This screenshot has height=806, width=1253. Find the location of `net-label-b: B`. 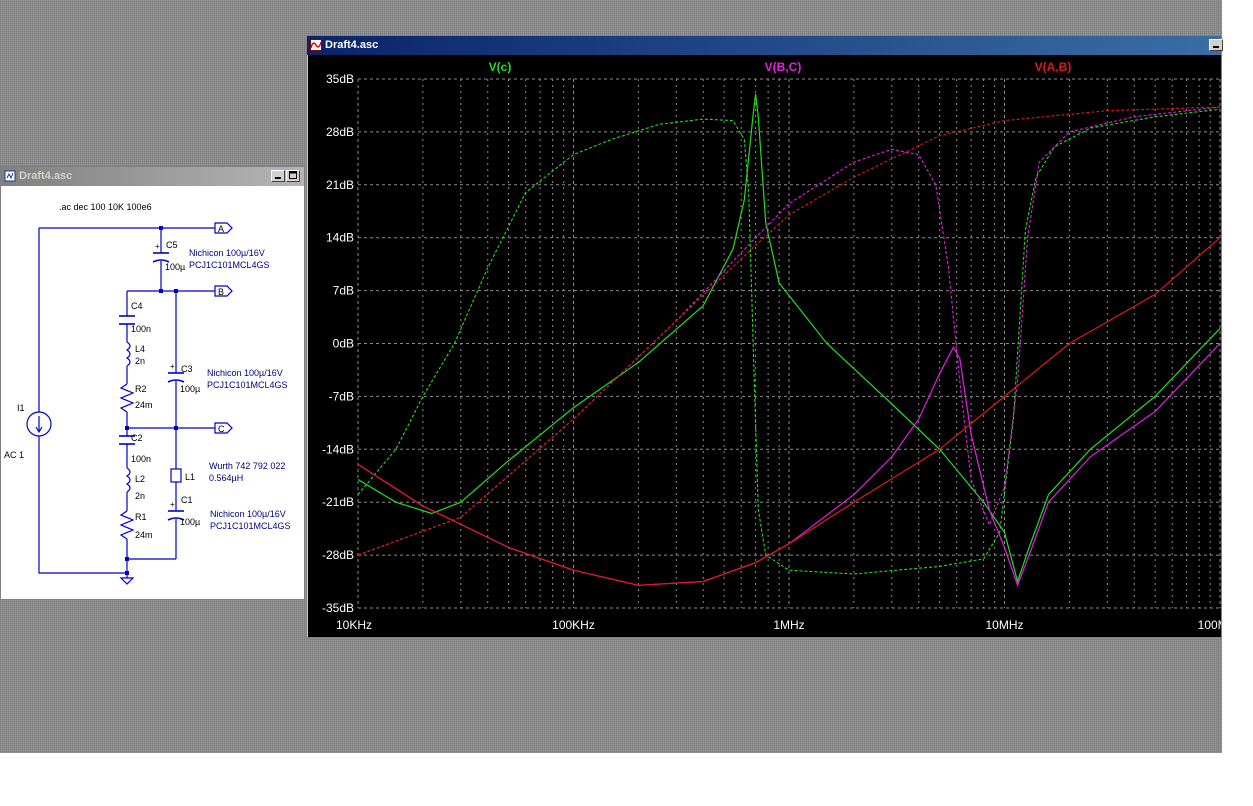

net-label-b: B is located at coordinates (221, 292).